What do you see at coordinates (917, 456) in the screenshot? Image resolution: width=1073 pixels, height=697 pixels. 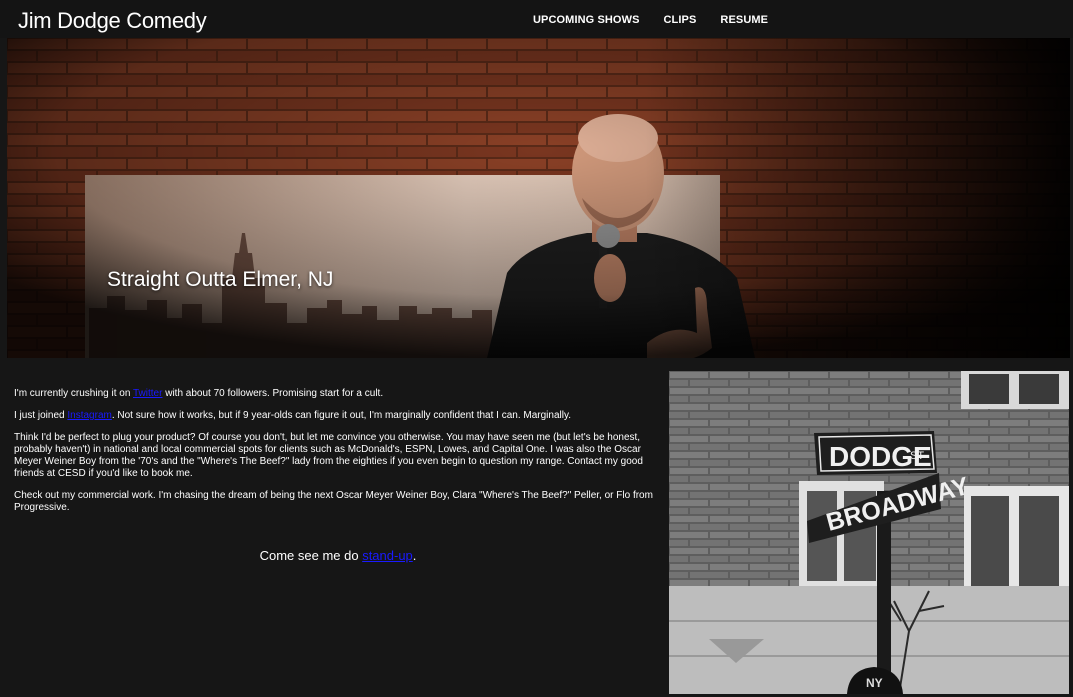 I see `sign-st-text: ST` at bounding box center [917, 456].